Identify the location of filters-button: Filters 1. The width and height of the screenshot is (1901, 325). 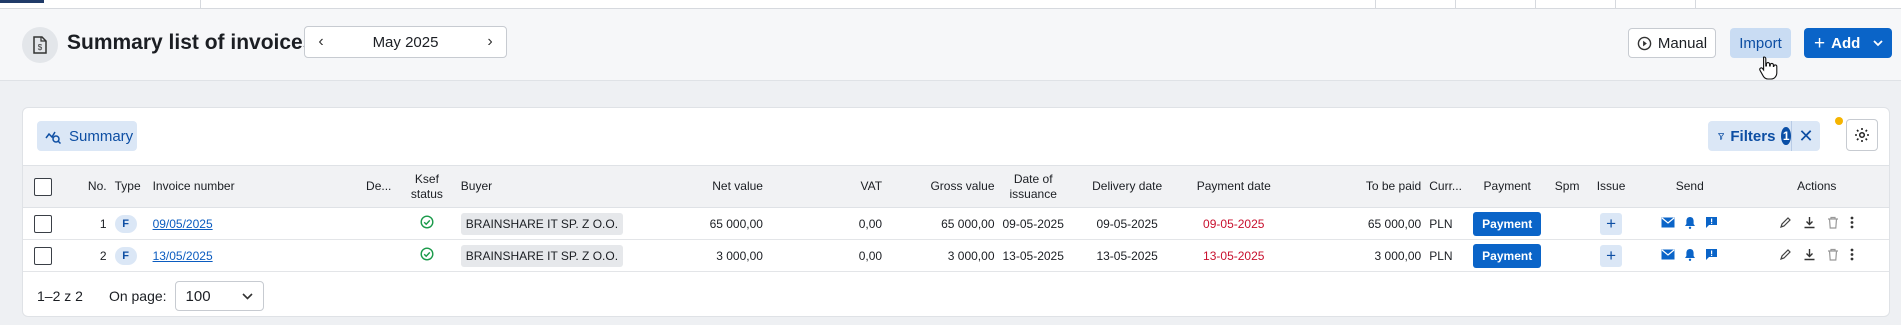
(1750, 136).